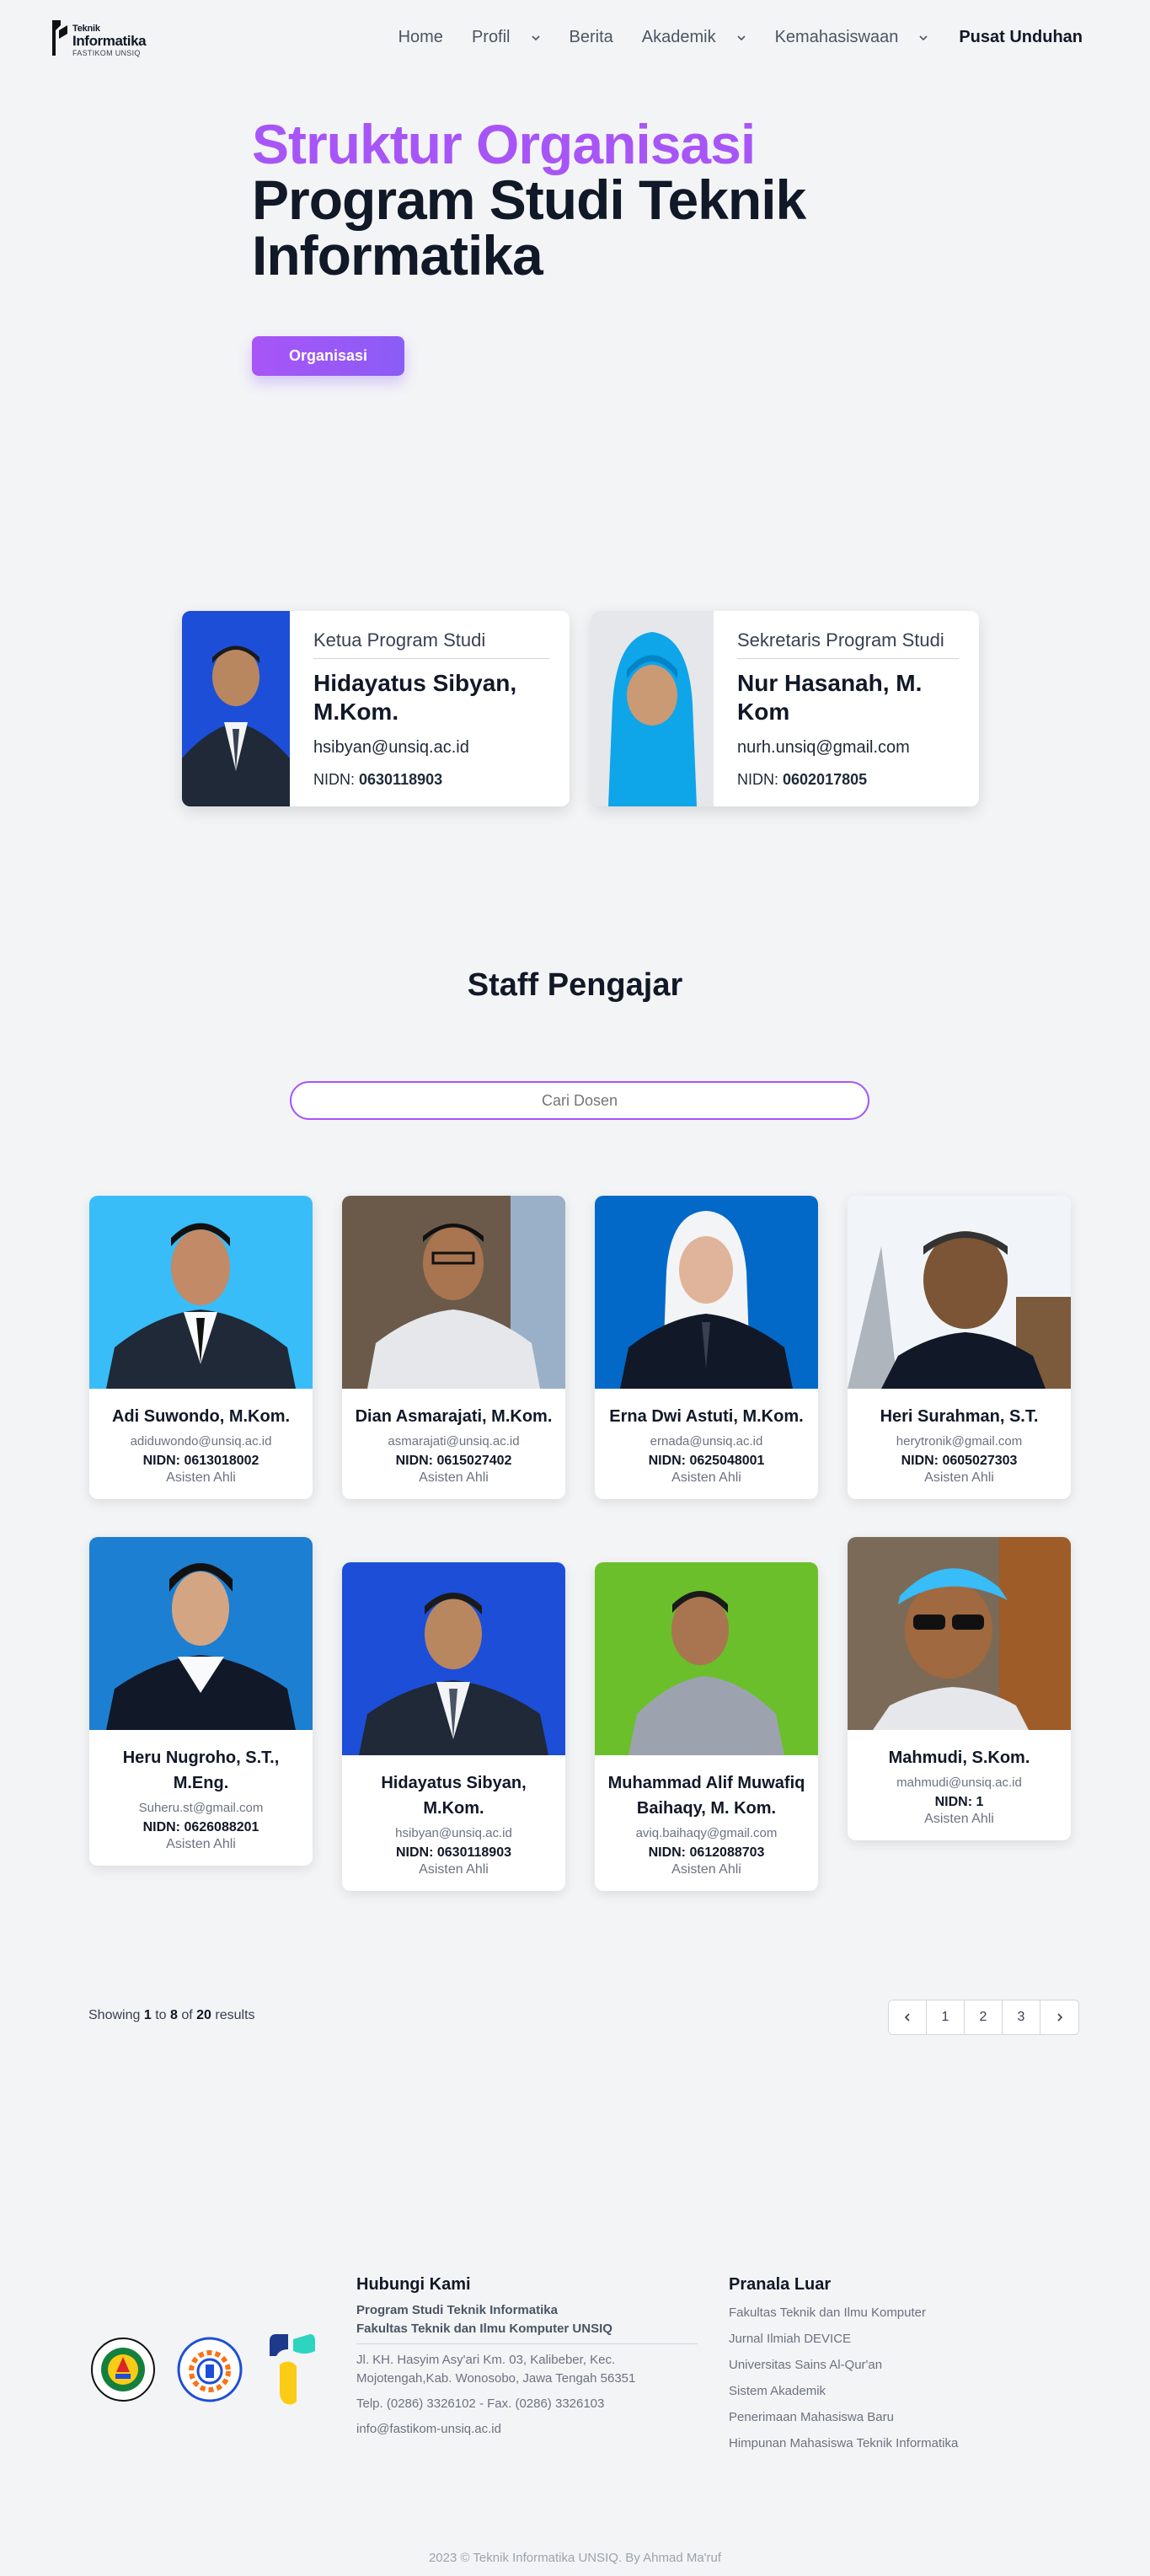 This screenshot has width=1150, height=2576. What do you see at coordinates (504, 144) in the screenshot?
I see `page-title-accent: Struktur Organisasi` at bounding box center [504, 144].